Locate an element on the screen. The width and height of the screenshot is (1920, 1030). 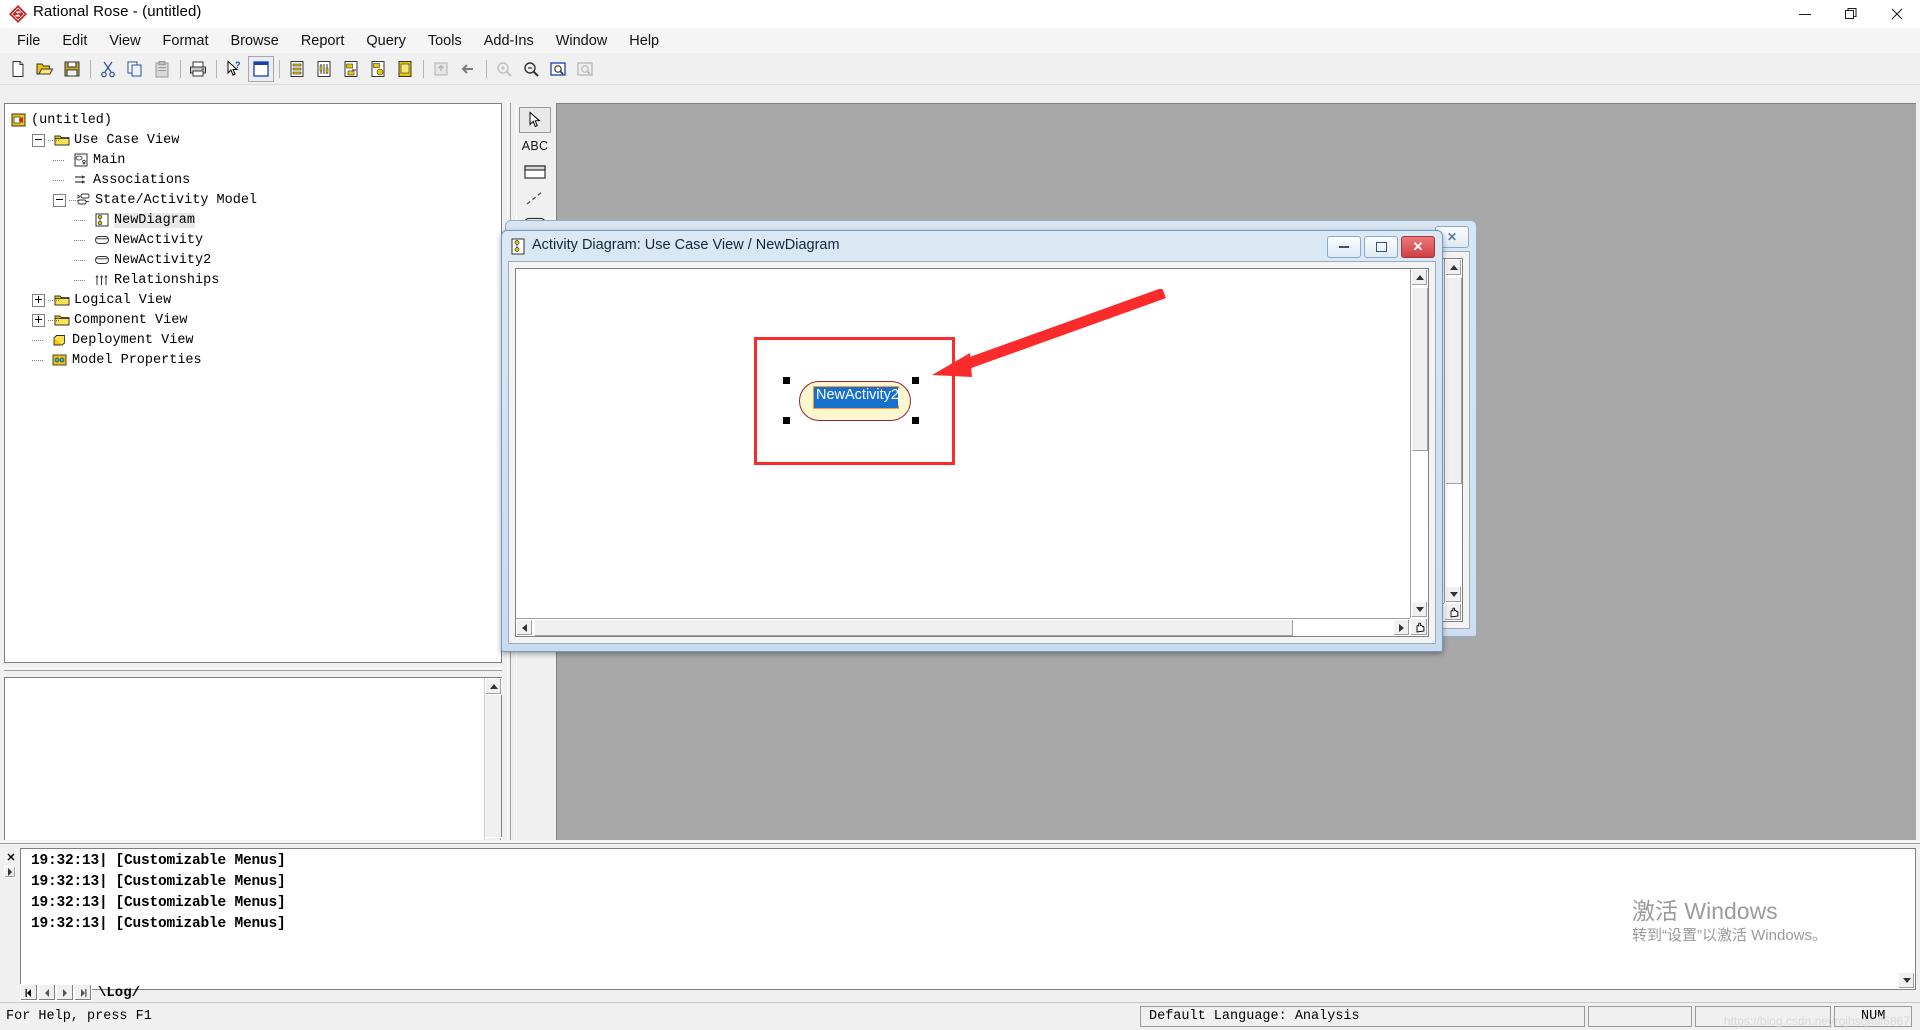
selection-handle-bottom-right is located at coordinates (915, 420).